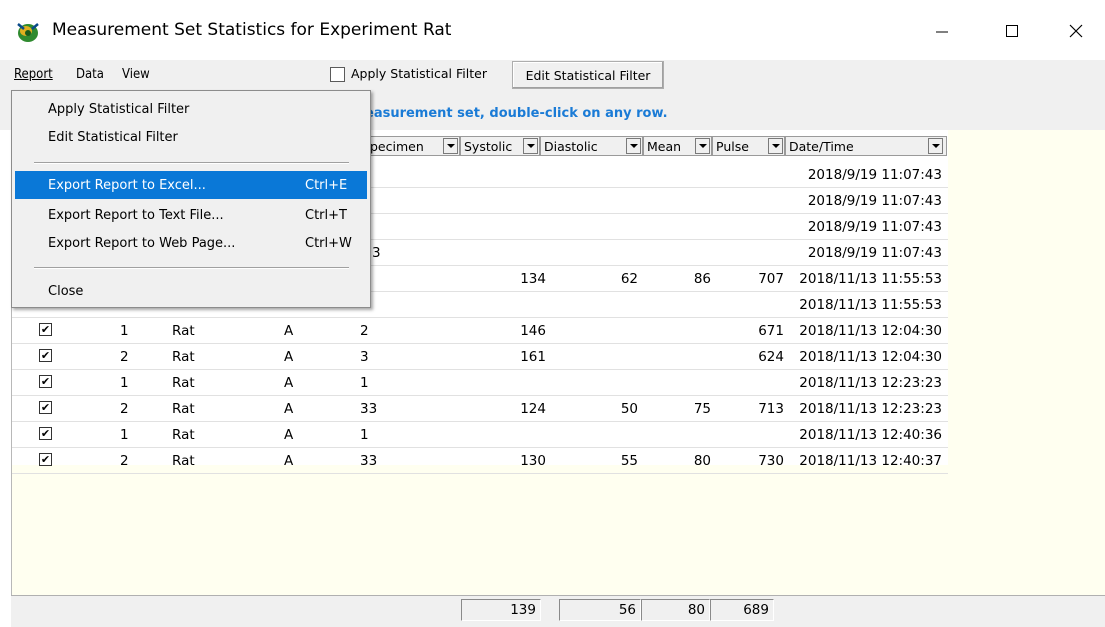 This screenshot has width=1105, height=627. I want to click on apply-filter-checkbox, so click(337, 74).